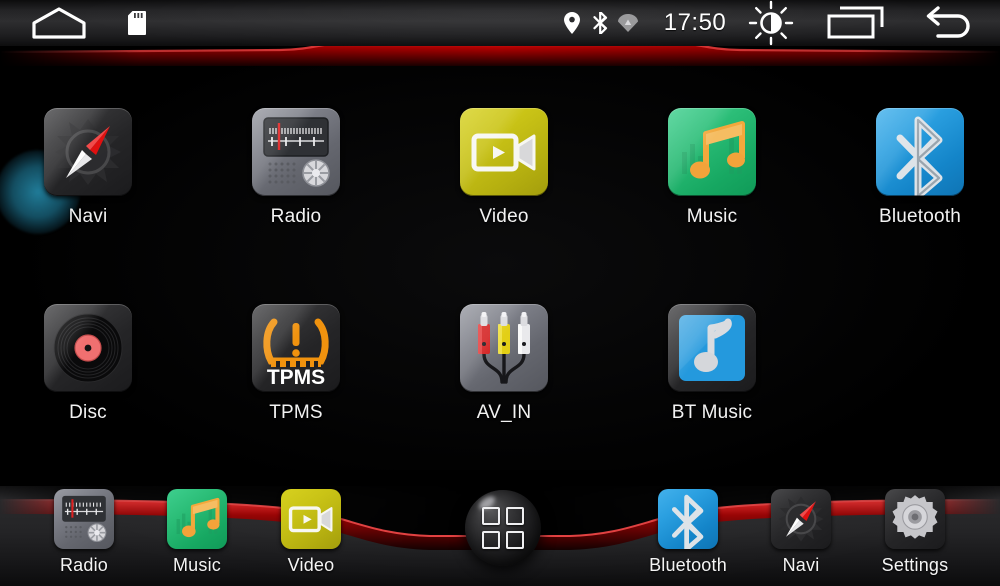 The image size is (1000, 586). I want to click on rca-connectors-icon, so click(504, 348).